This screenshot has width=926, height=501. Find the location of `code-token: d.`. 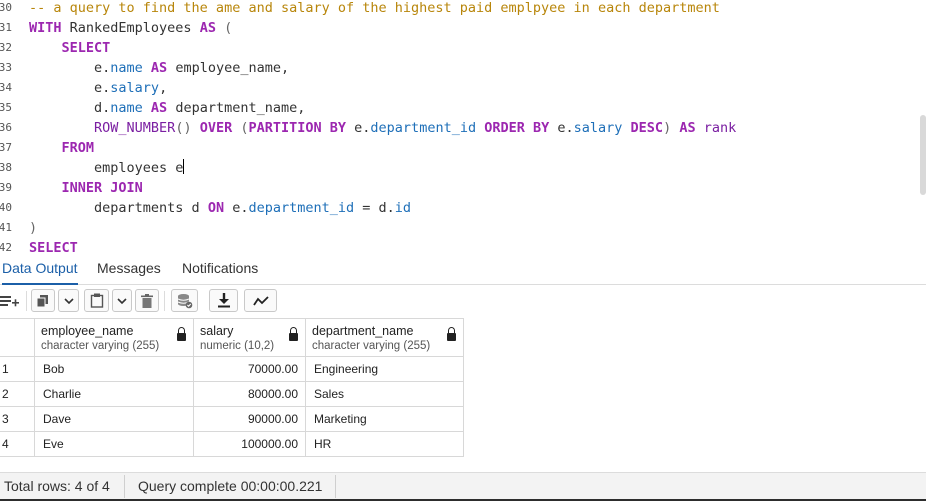

code-token: d. is located at coordinates (70, 108).